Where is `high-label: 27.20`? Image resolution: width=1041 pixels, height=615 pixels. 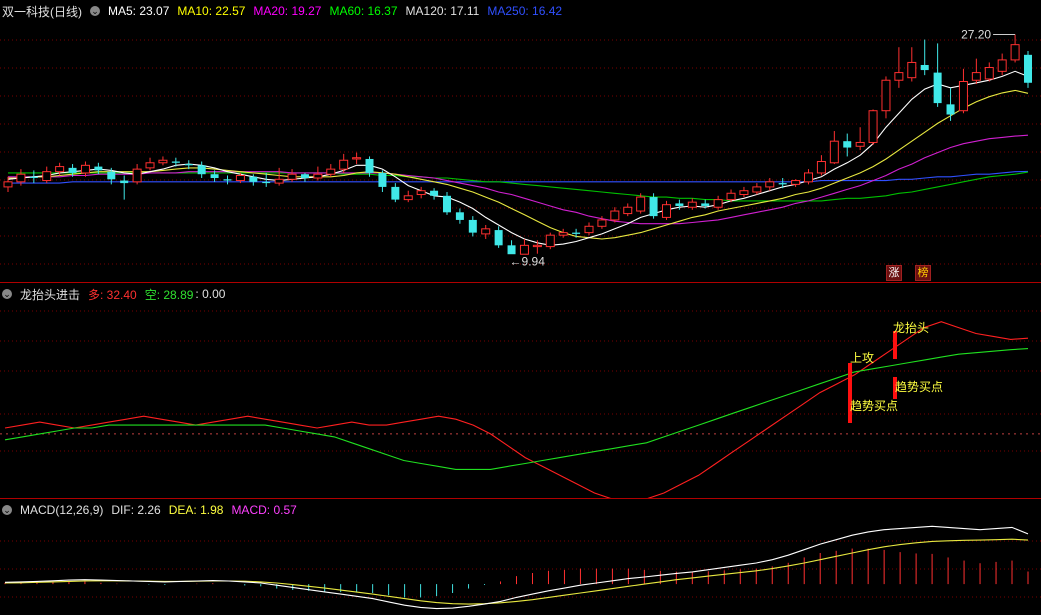
high-label: 27.20 is located at coordinates (976, 35).